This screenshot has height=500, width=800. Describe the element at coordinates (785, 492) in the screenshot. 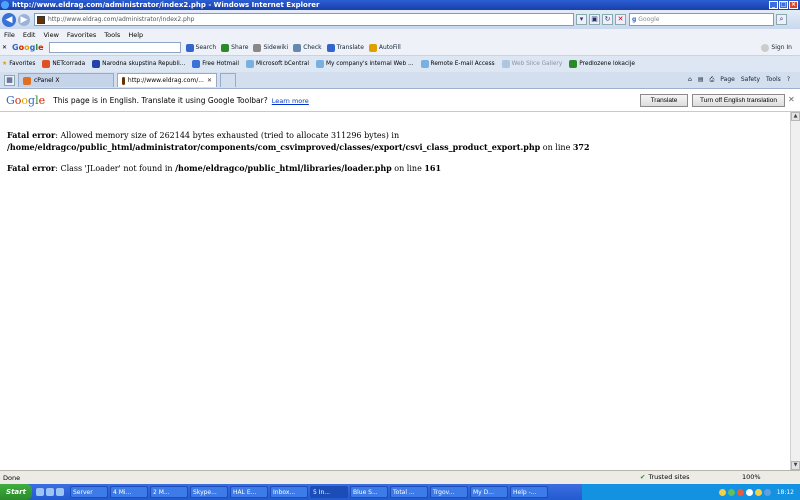

I see `clock: 18:12` at that location.